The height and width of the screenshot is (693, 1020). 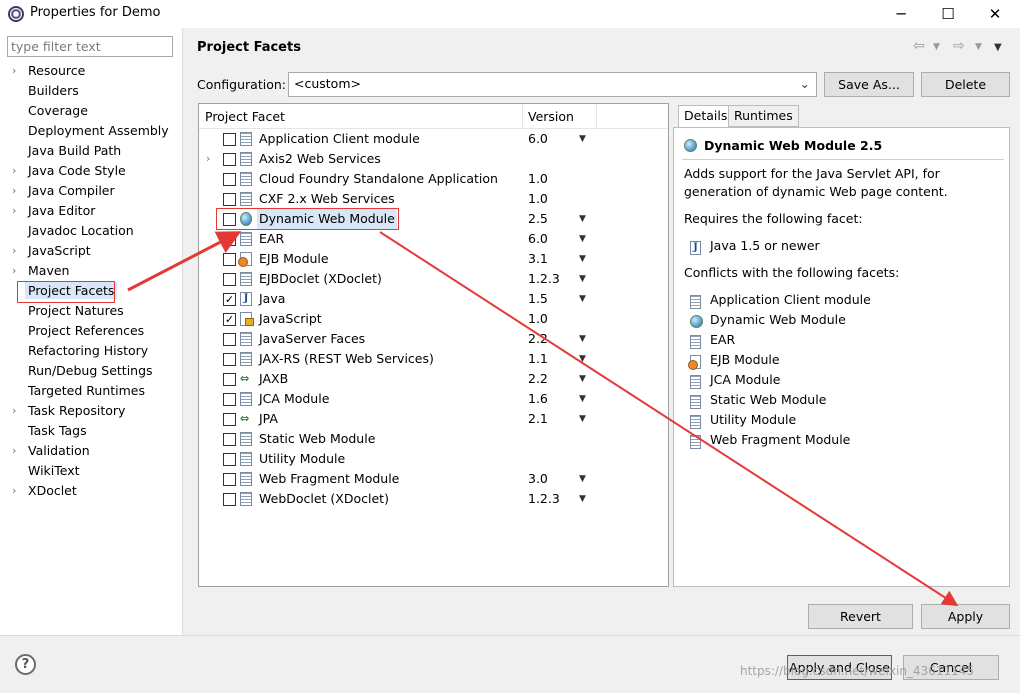 What do you see at coordinates (91, 231) in the screenshot?
I see `sidebar-item-javadoc-location: Javadoc Location` at bounding box center [91, 231].